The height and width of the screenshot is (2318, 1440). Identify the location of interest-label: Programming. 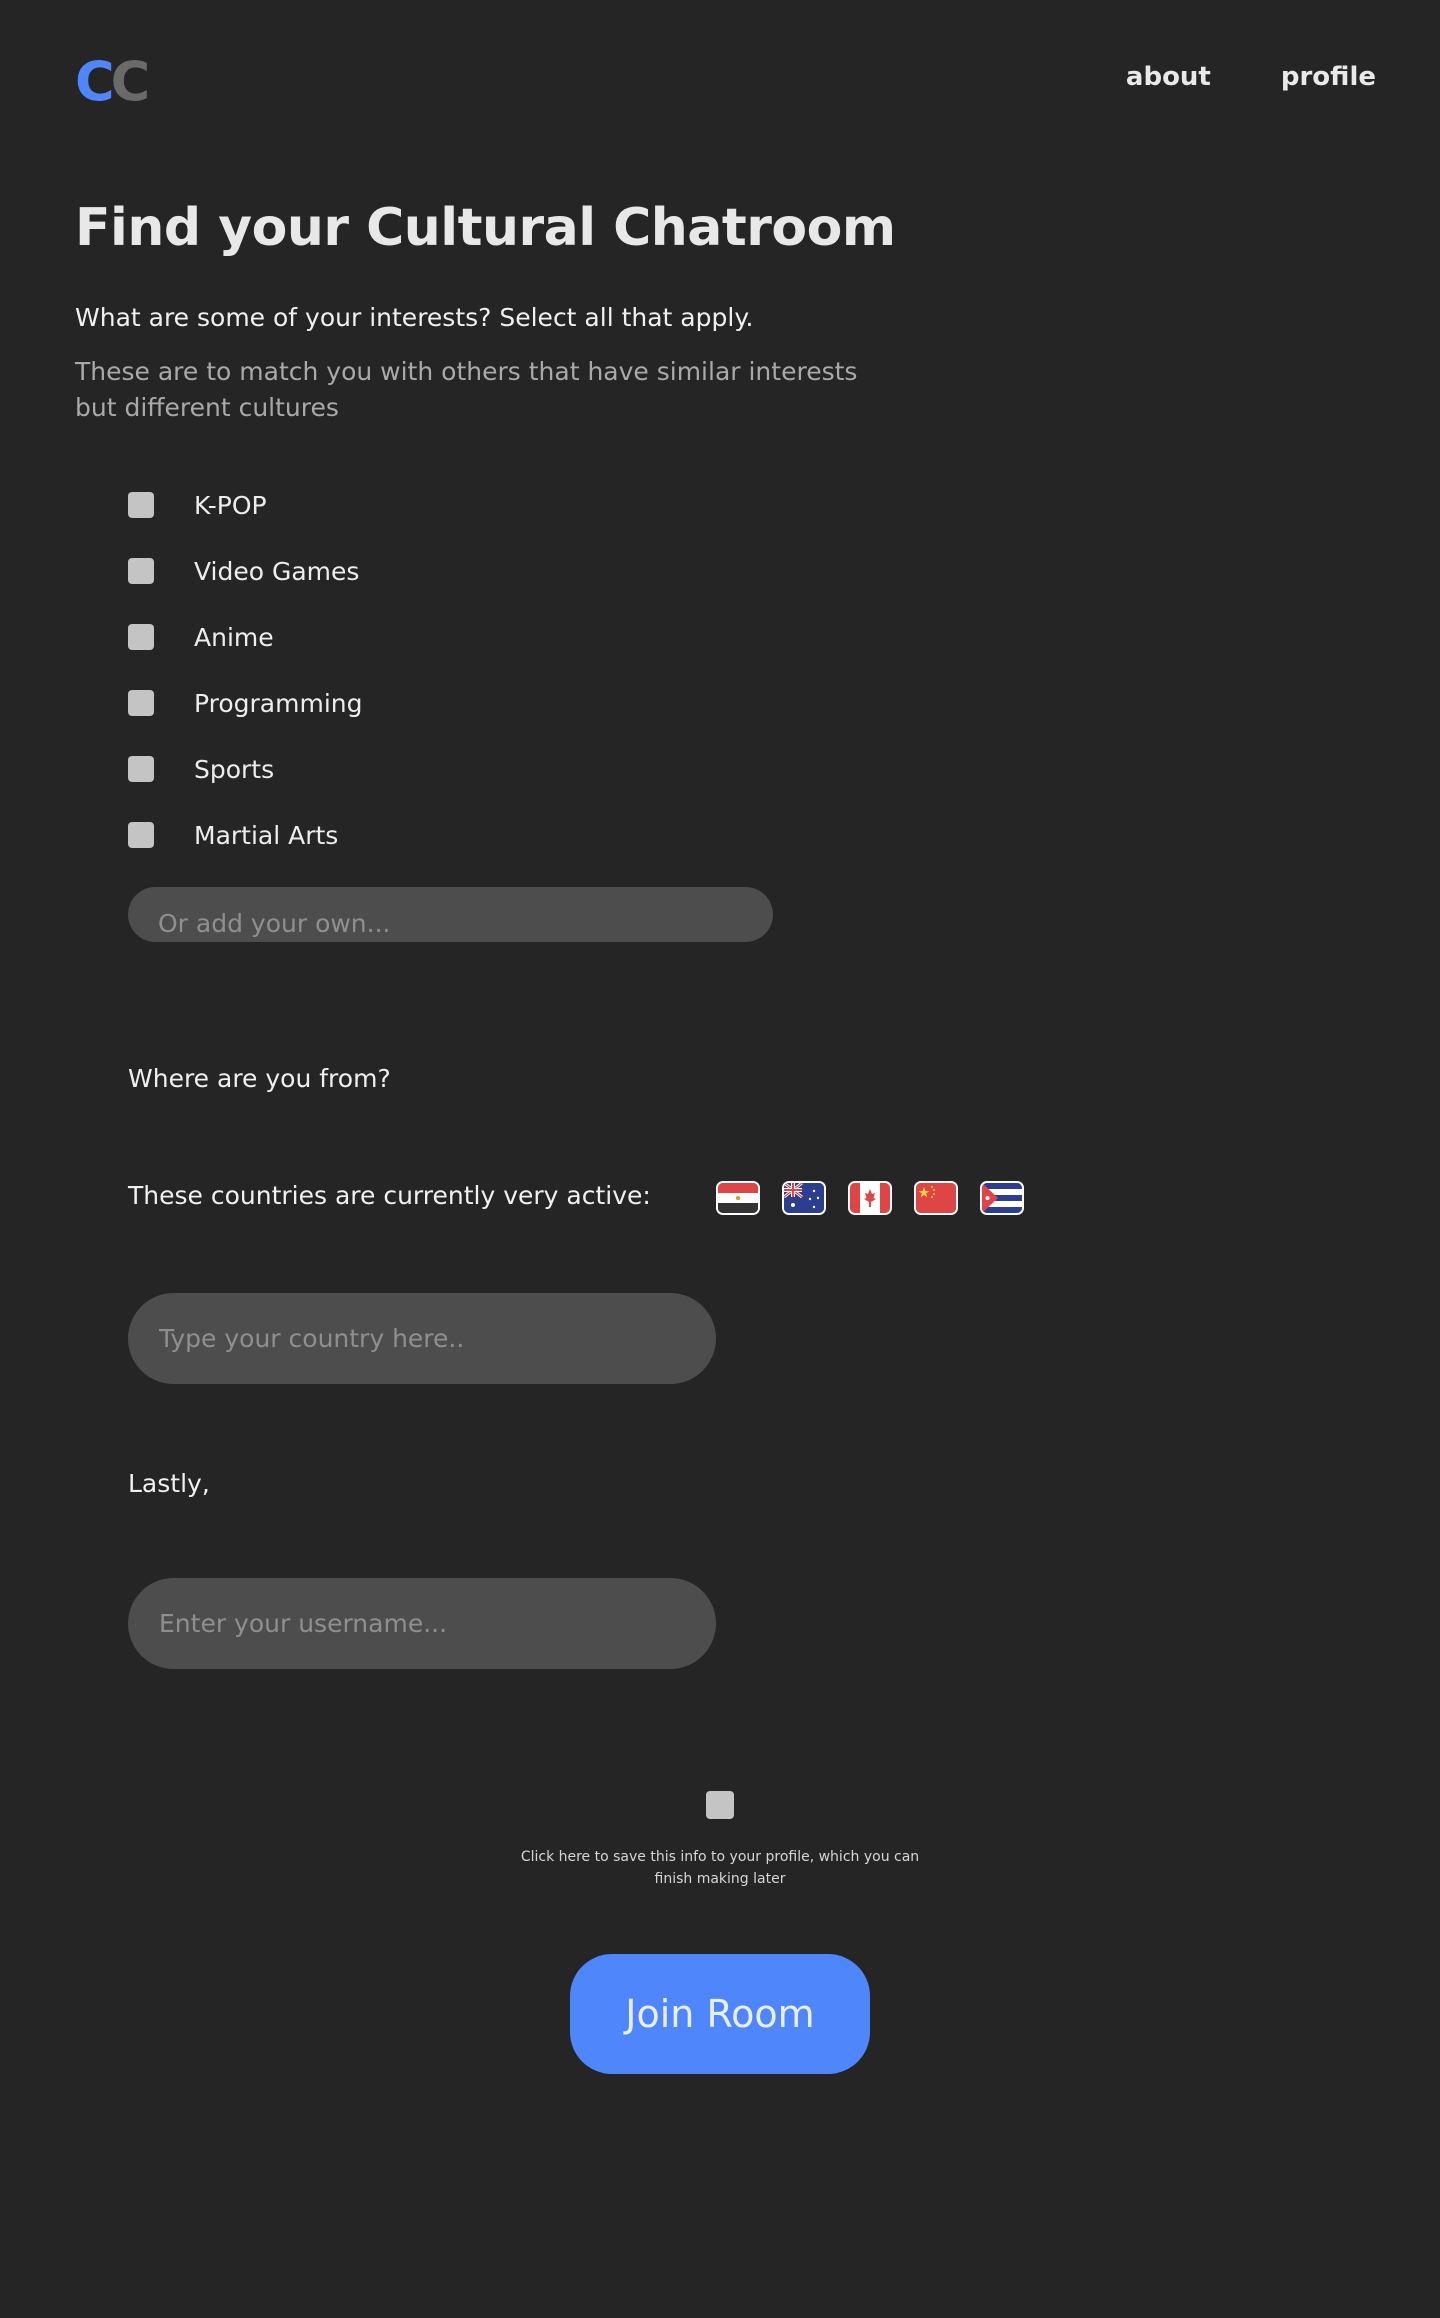
(278, 703).